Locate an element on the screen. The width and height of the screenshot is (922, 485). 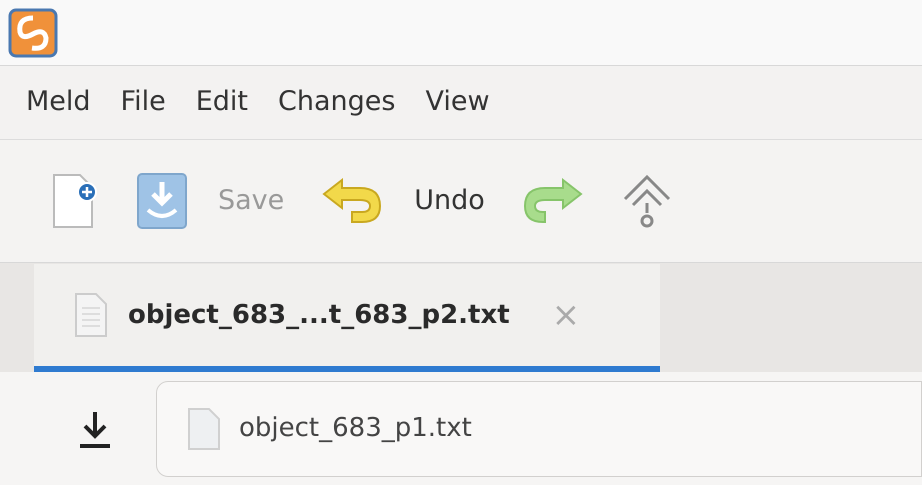
tab-label: object_683_...t_683_p2.txt is located at coordinates (319, 315).